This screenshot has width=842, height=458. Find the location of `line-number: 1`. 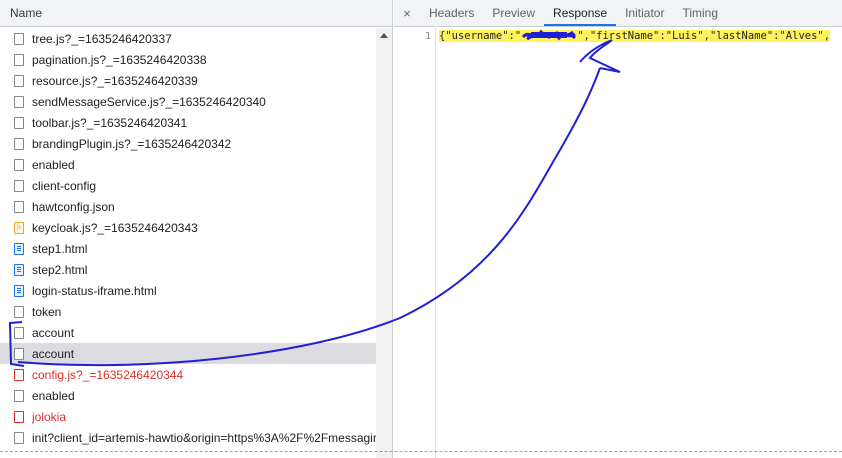

line-number: 1 is located at coordinates (427, 36).